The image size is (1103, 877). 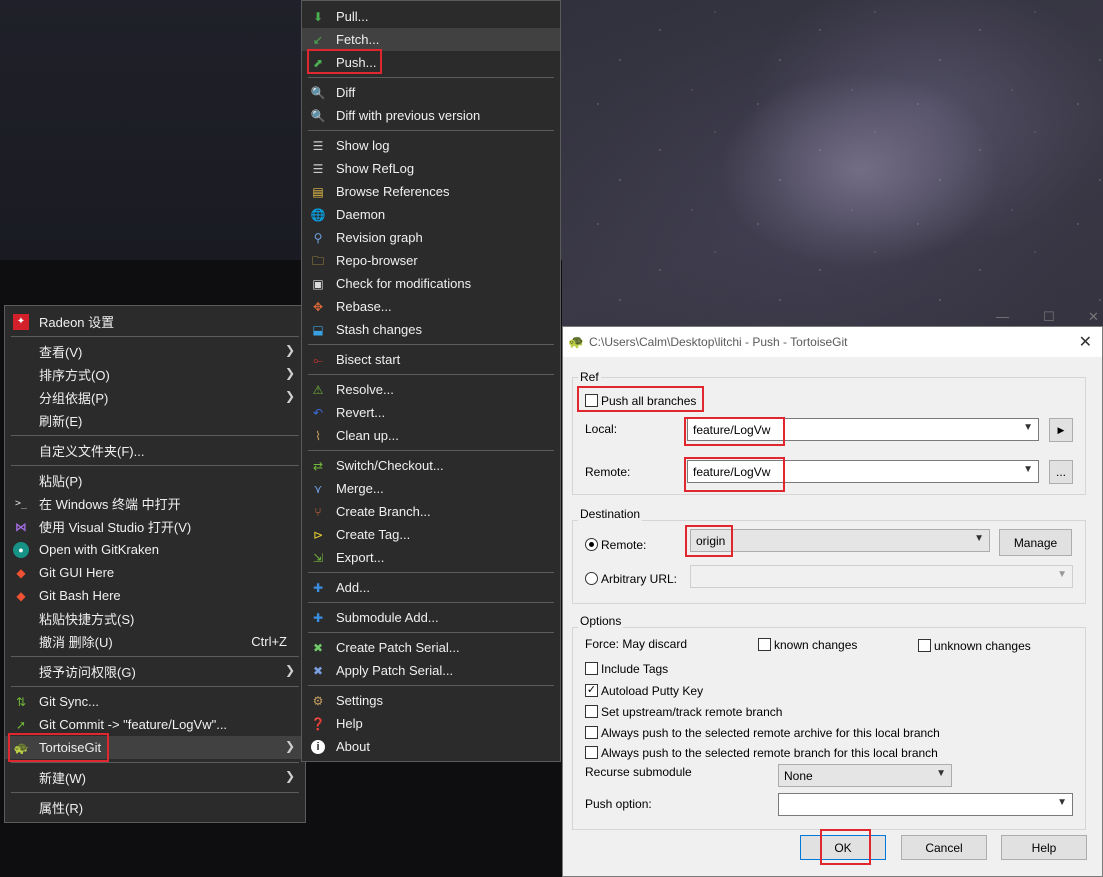 What do you see at coordinates (431, 168) in the screenshot?
I see `menu-item-show-reflog: ☰ Show RefLog` at bounding box center [431, 168].